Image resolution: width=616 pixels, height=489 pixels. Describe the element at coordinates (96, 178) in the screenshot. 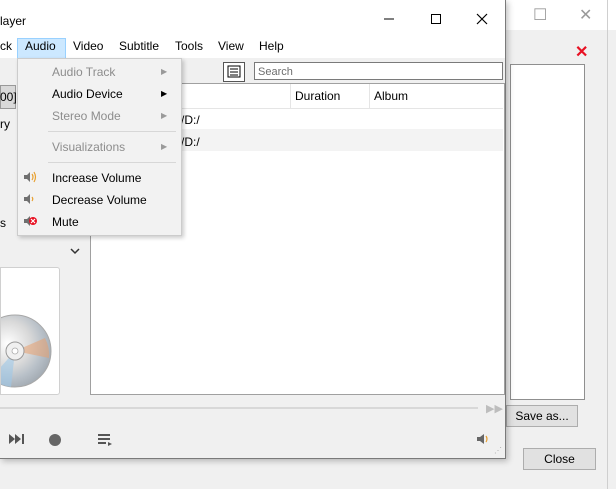

I see `menu-item-increase-volume: Increase Volume` at that location.